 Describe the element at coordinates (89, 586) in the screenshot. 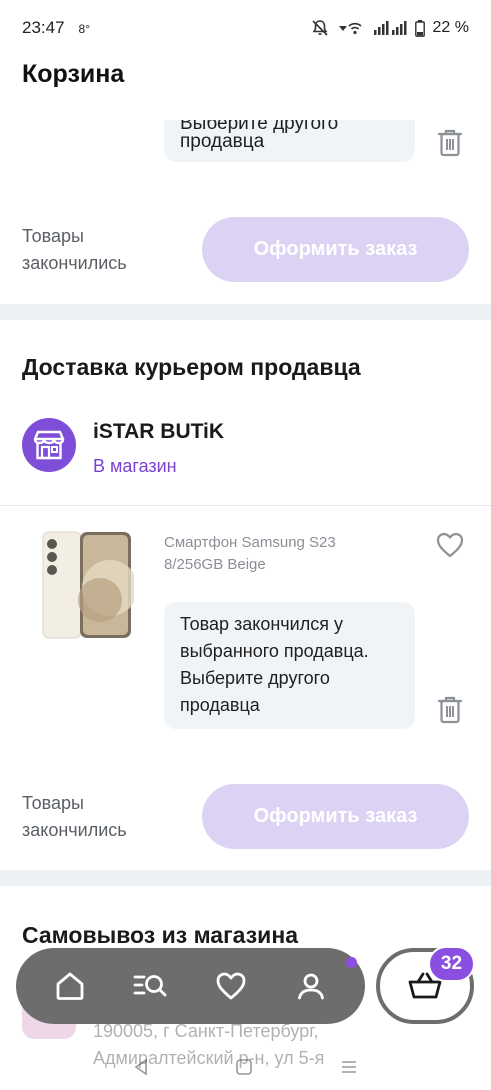

I see `product-image` at that location.